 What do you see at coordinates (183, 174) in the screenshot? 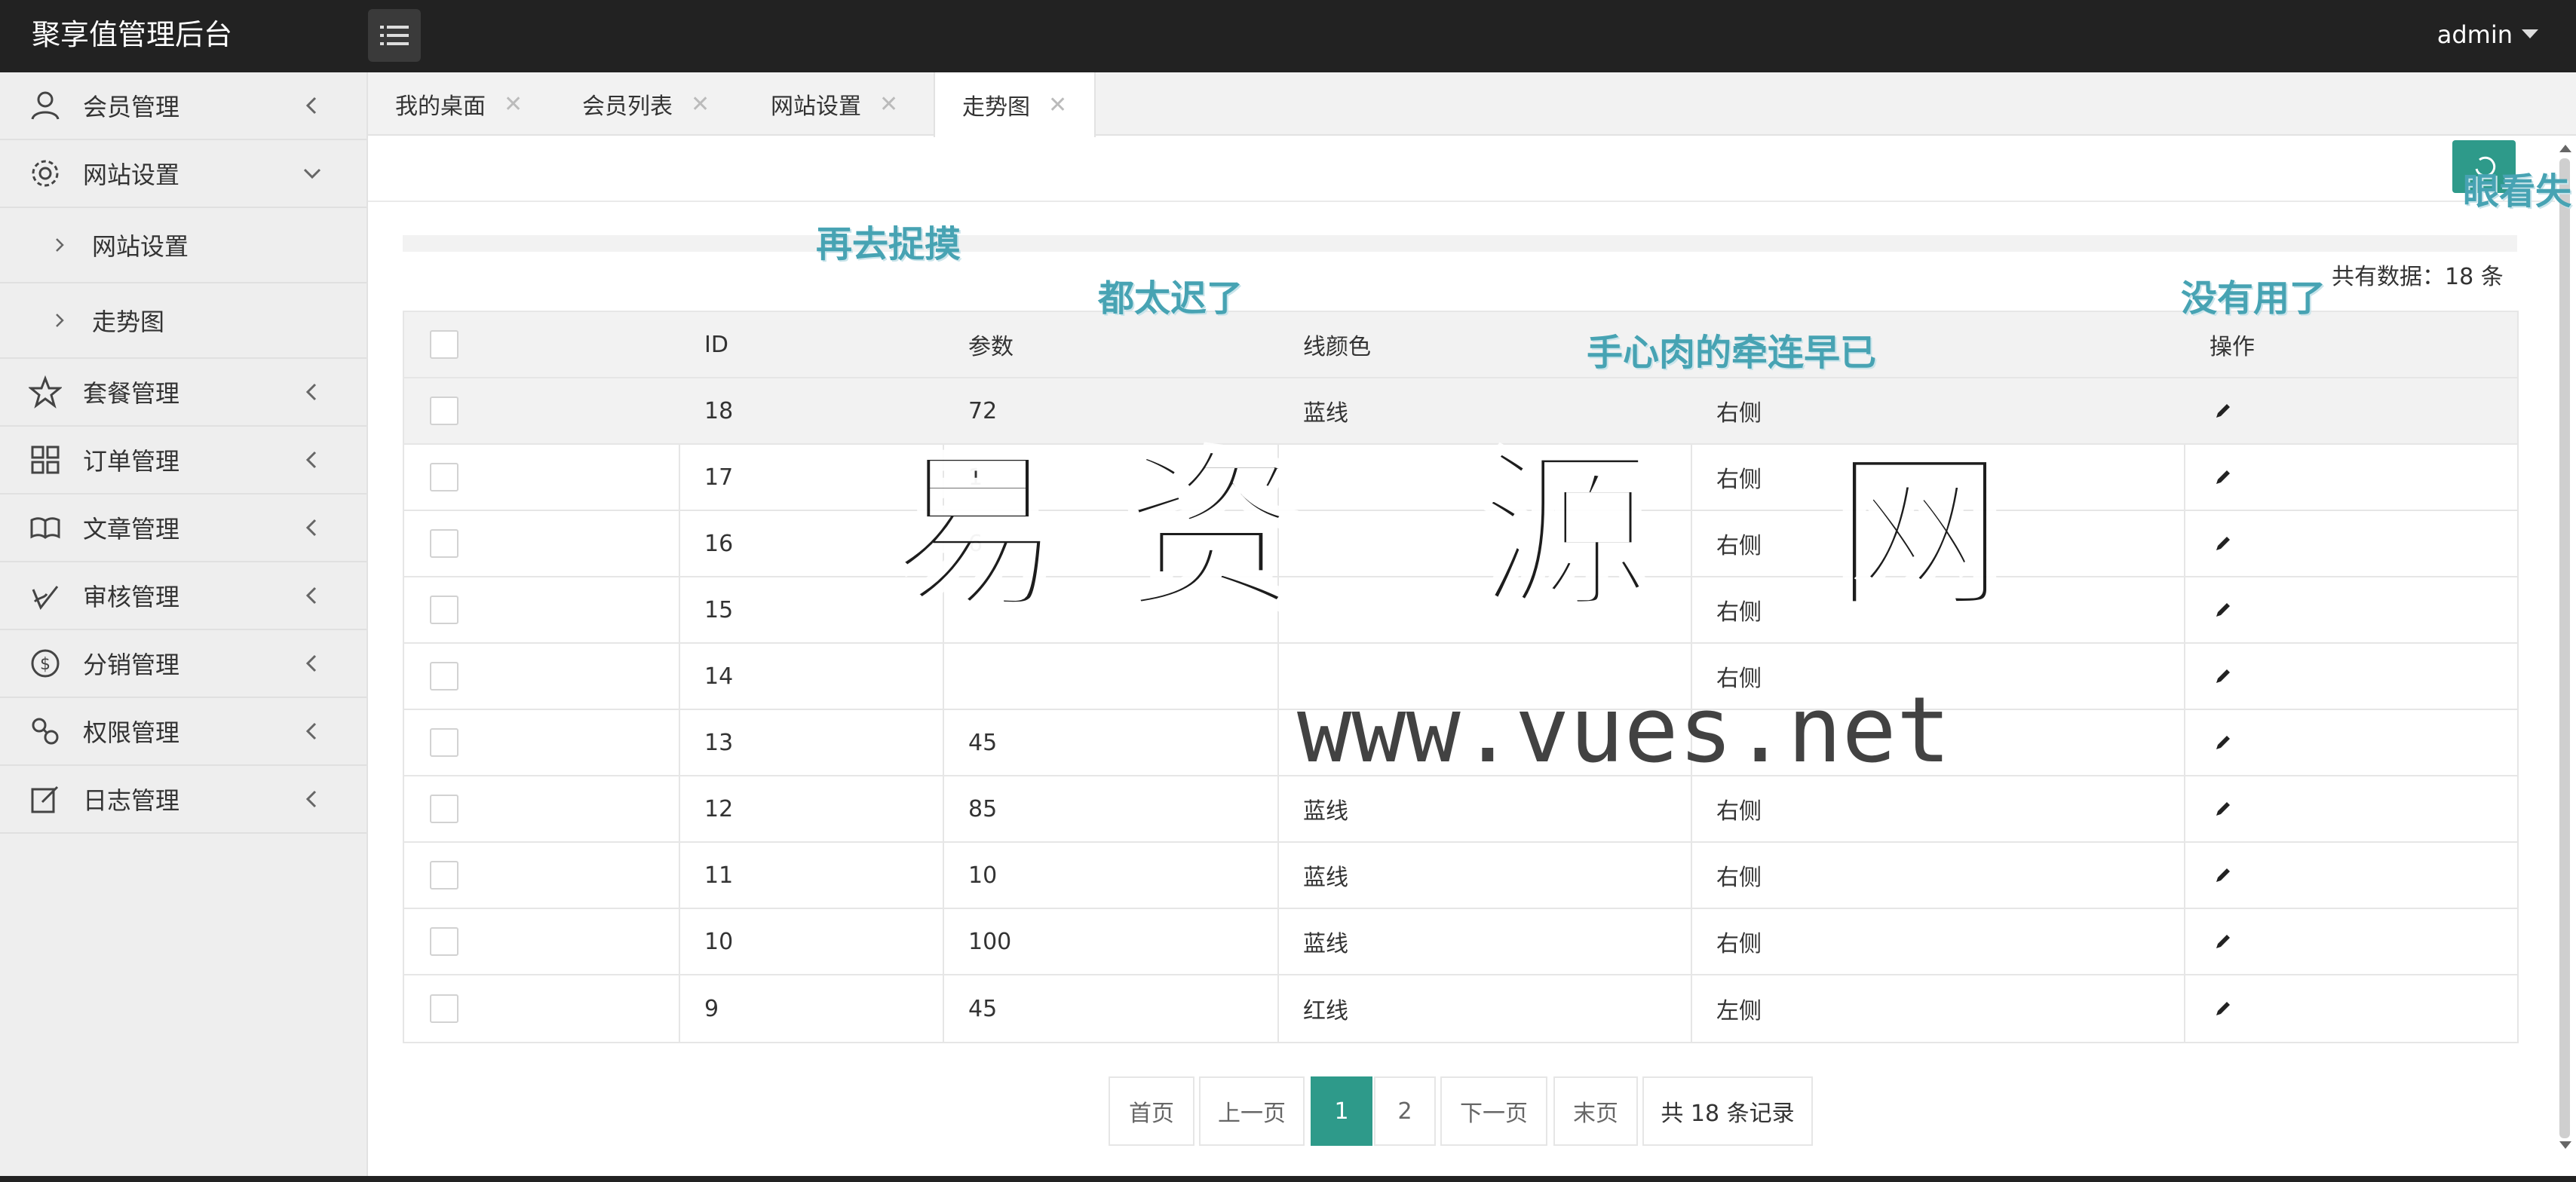
I see `sidebar-item-site-settings: 网站设置` at bounding box center [183, 174].